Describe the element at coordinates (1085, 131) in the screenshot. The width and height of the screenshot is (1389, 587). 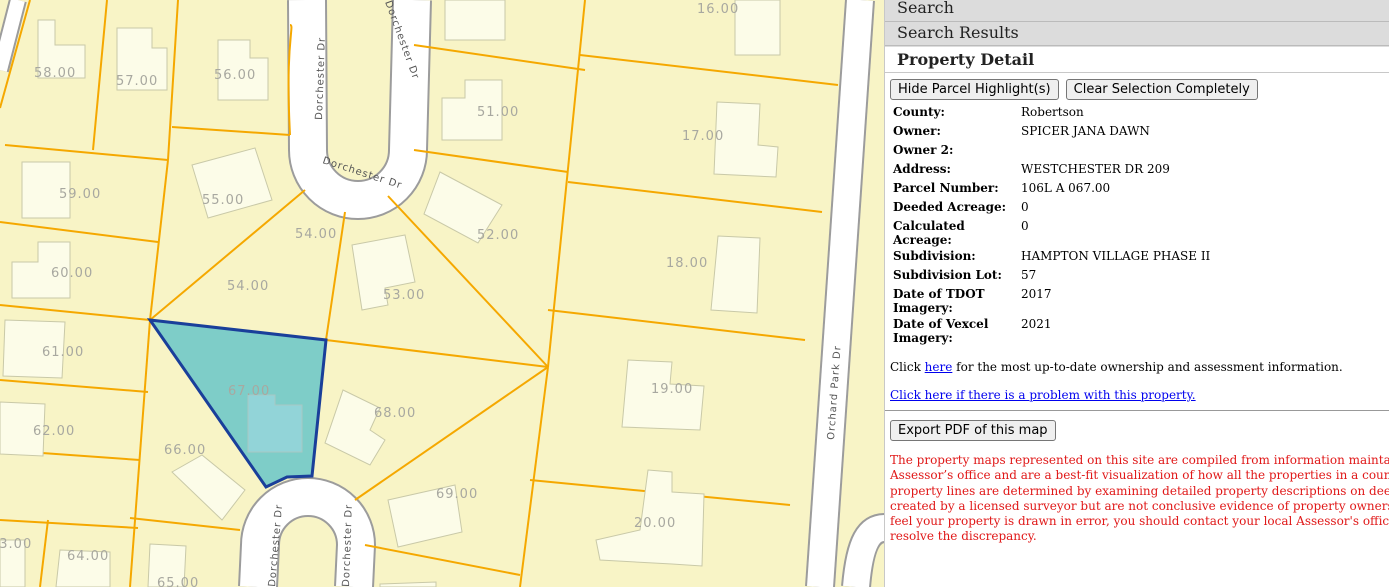
I see `property-value: SPICER JANA DAWN` at that location.